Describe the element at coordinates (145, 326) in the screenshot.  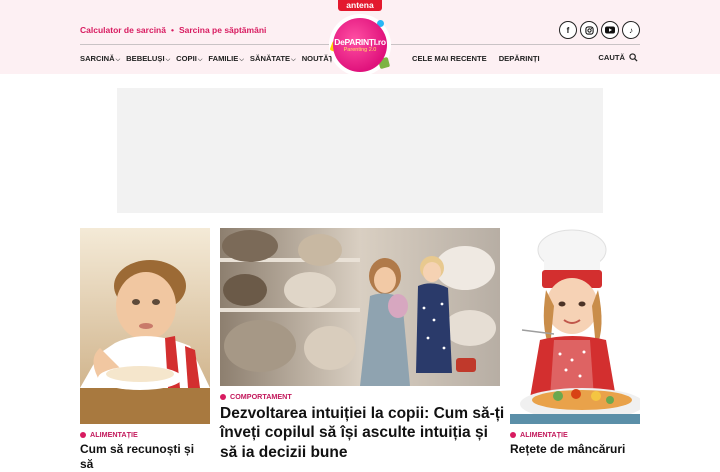
I see `article-image-boy` at that location.